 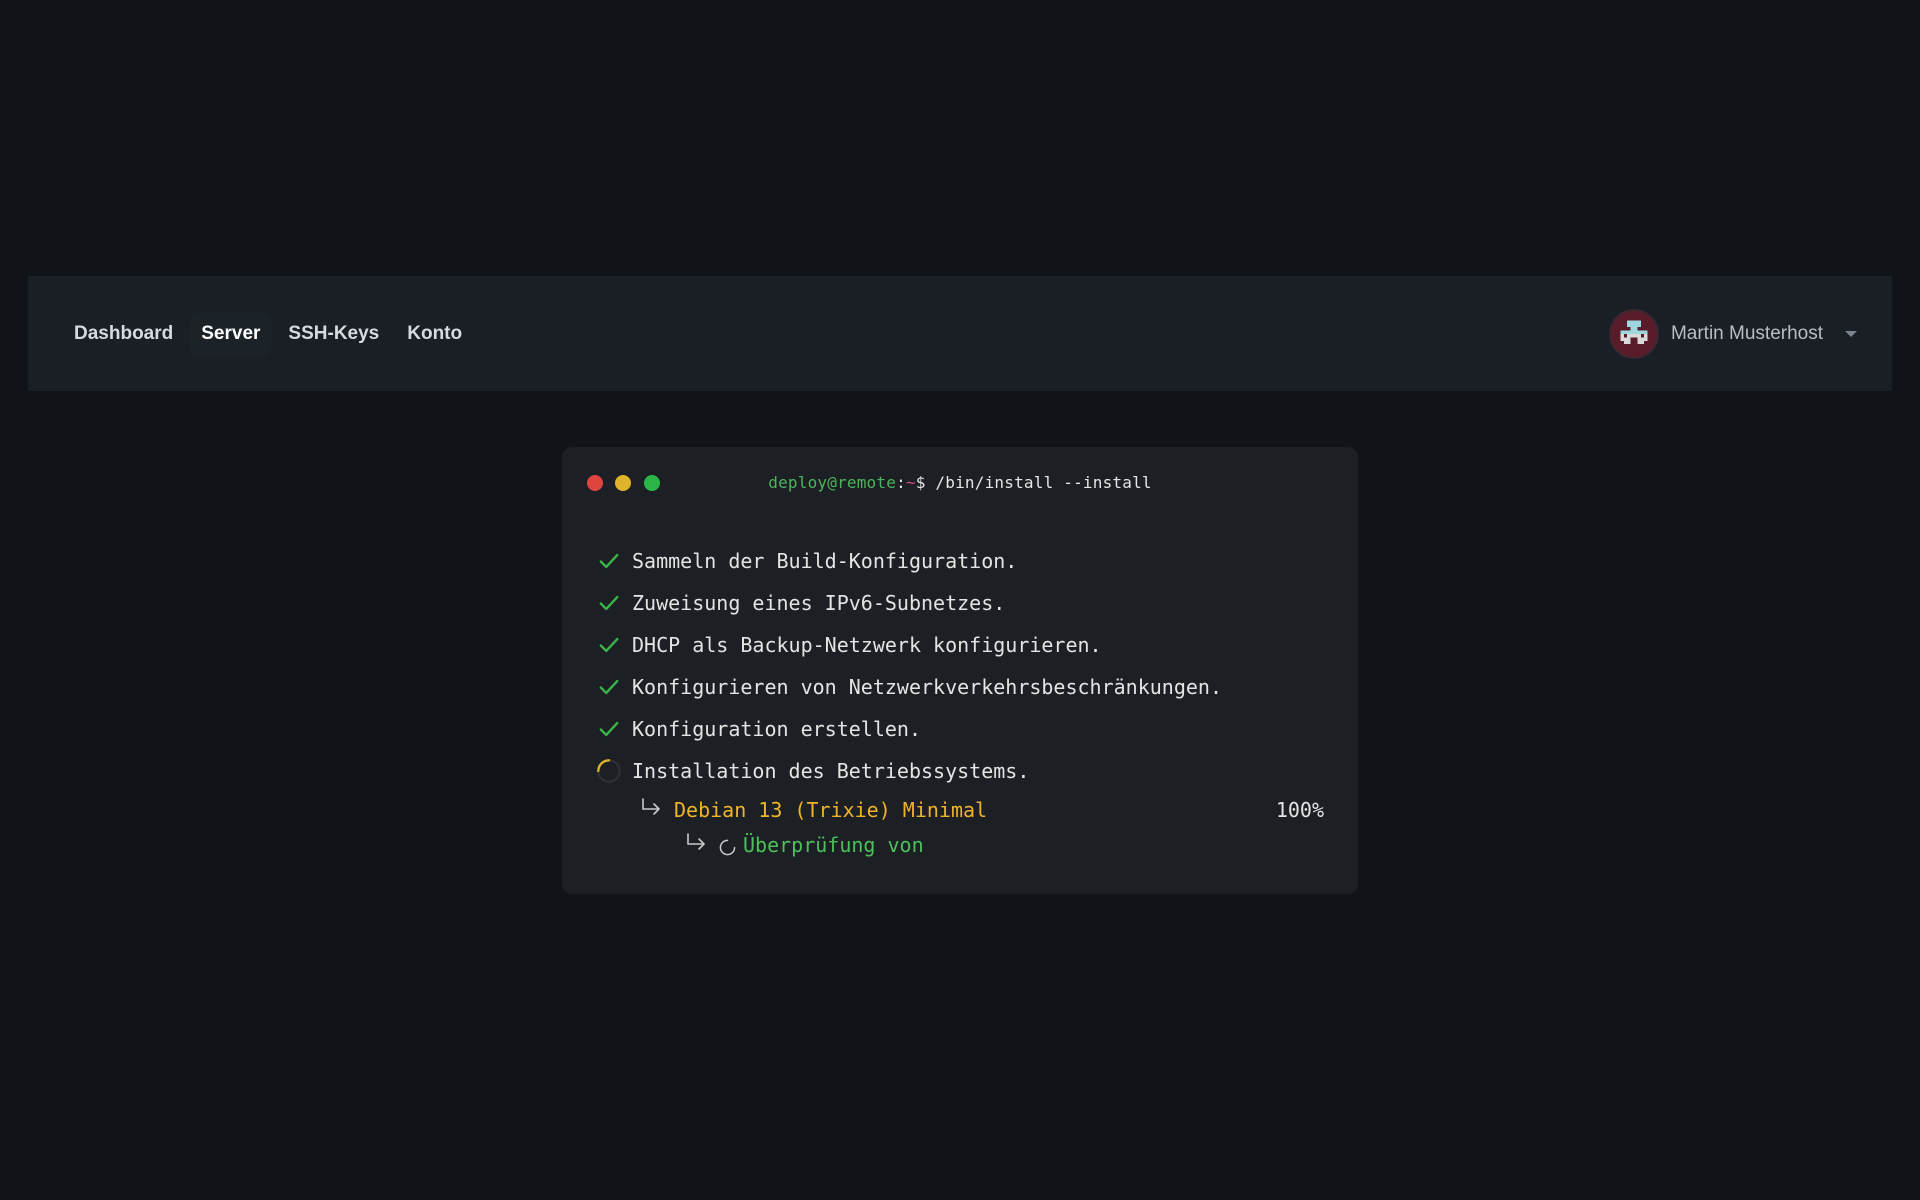 I want to click on prompt-command: /bin/install --install, so click(x=1038, y=482).